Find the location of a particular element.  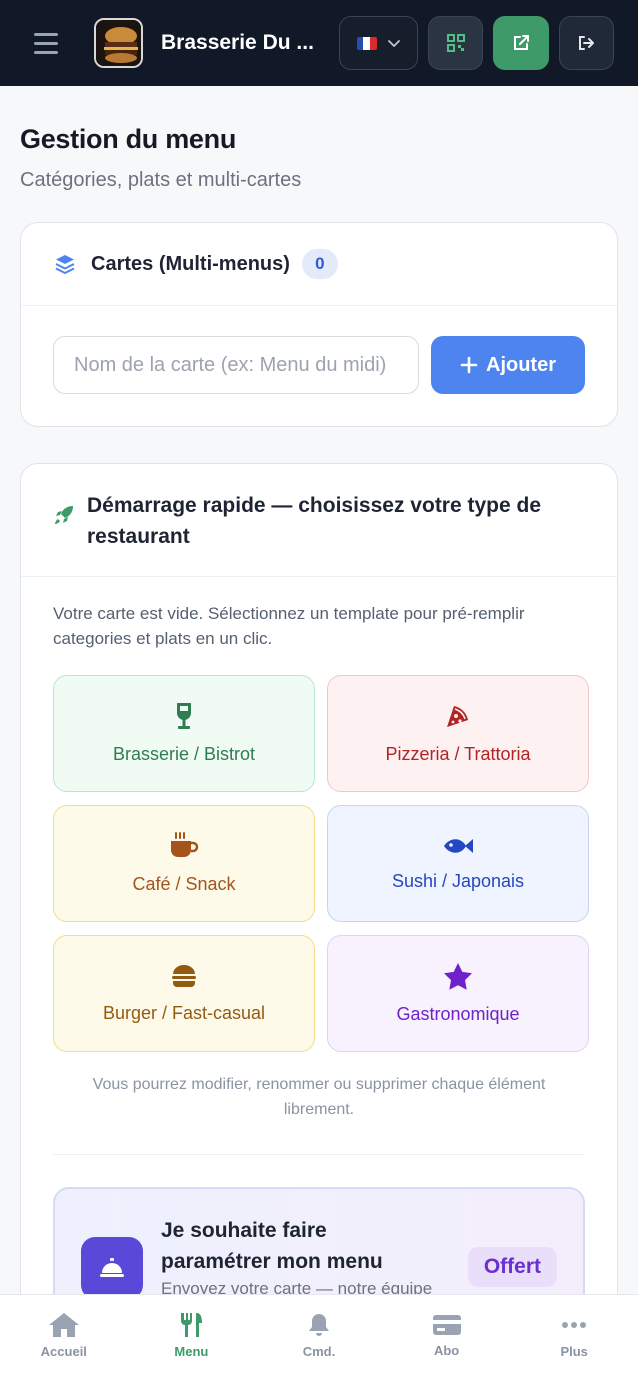

plus-icon is located at coordinates (469, 365).